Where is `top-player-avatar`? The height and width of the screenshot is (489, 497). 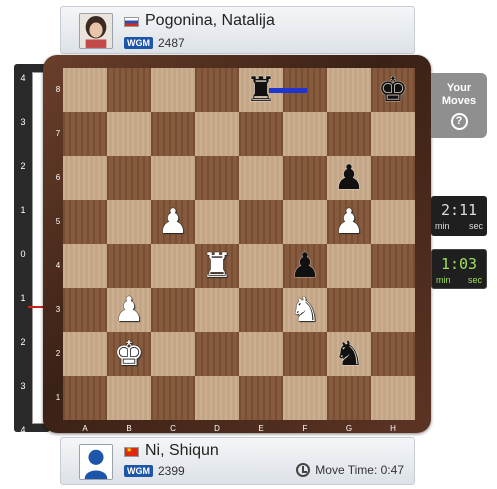
top-player-avatar is located at coordinates (96, 31).